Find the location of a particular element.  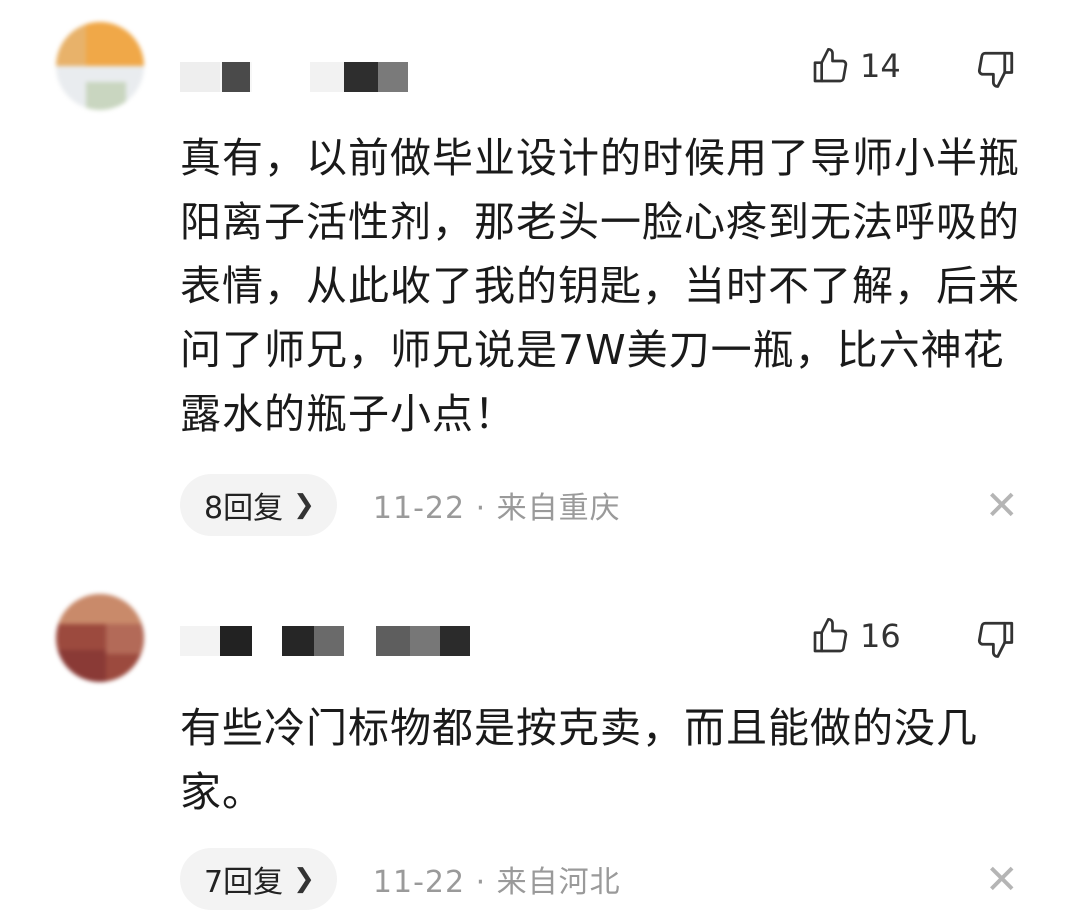

like-button: 14 is located at coordinates (855, 66).